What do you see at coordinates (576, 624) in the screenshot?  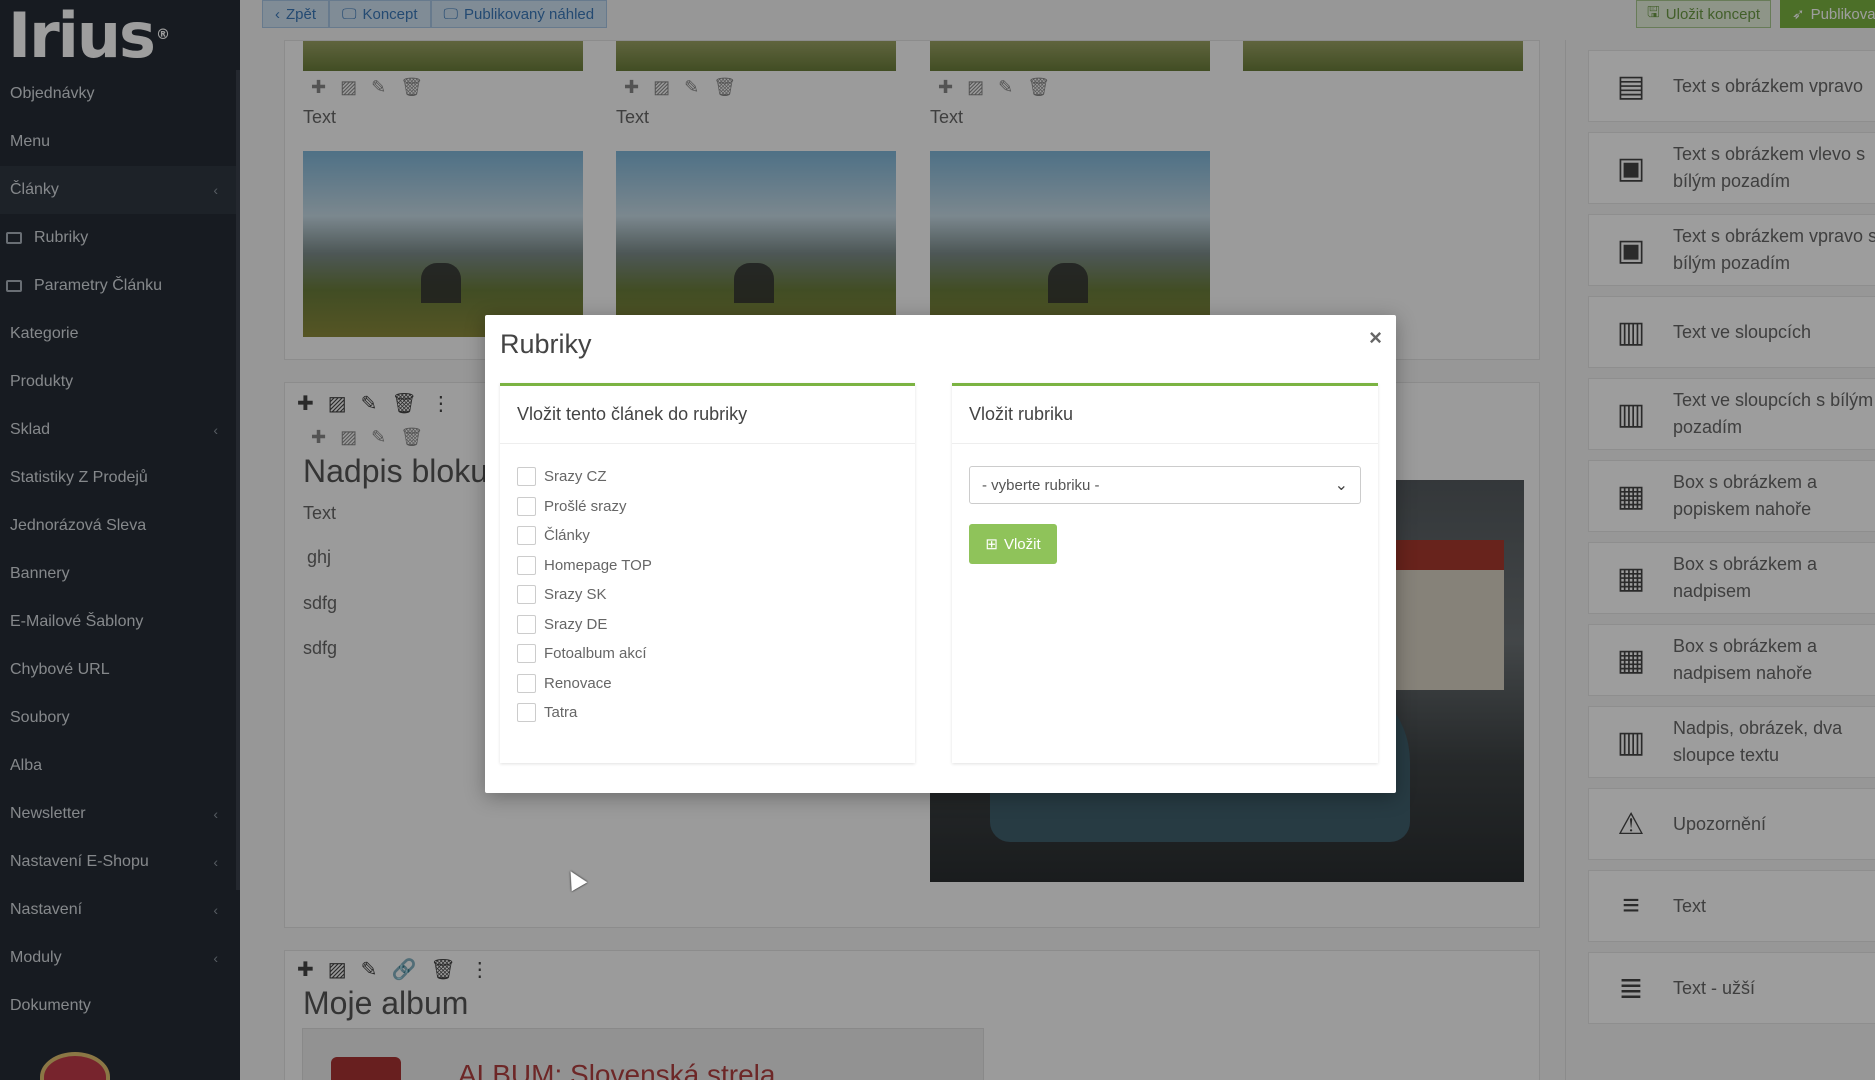 I see `checkbox-label: Srazy DE` at bounding box center [576, 624].